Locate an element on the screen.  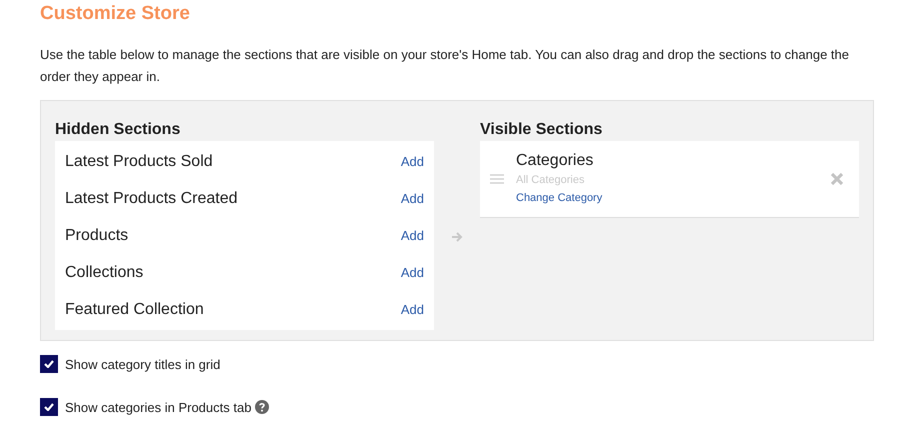
help-icon is located at coordinates (262, 407).